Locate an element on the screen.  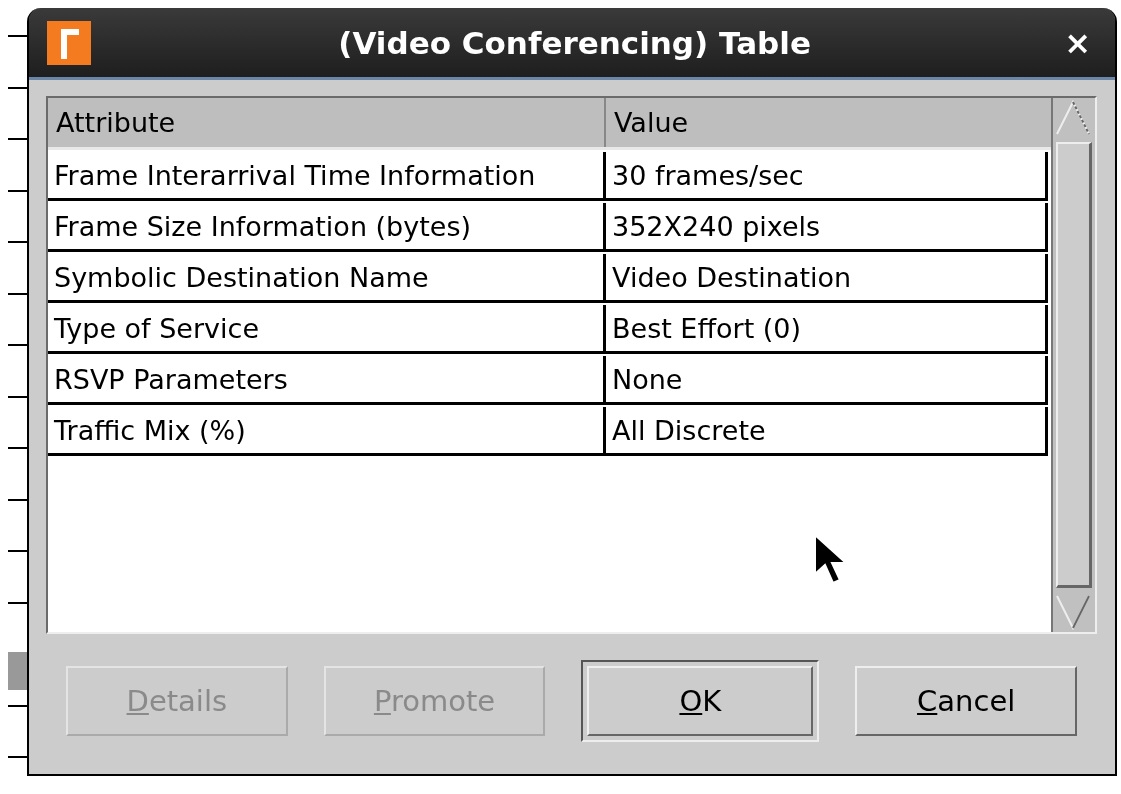
table-cell: All Discrete is located at coordinates (827, 431).